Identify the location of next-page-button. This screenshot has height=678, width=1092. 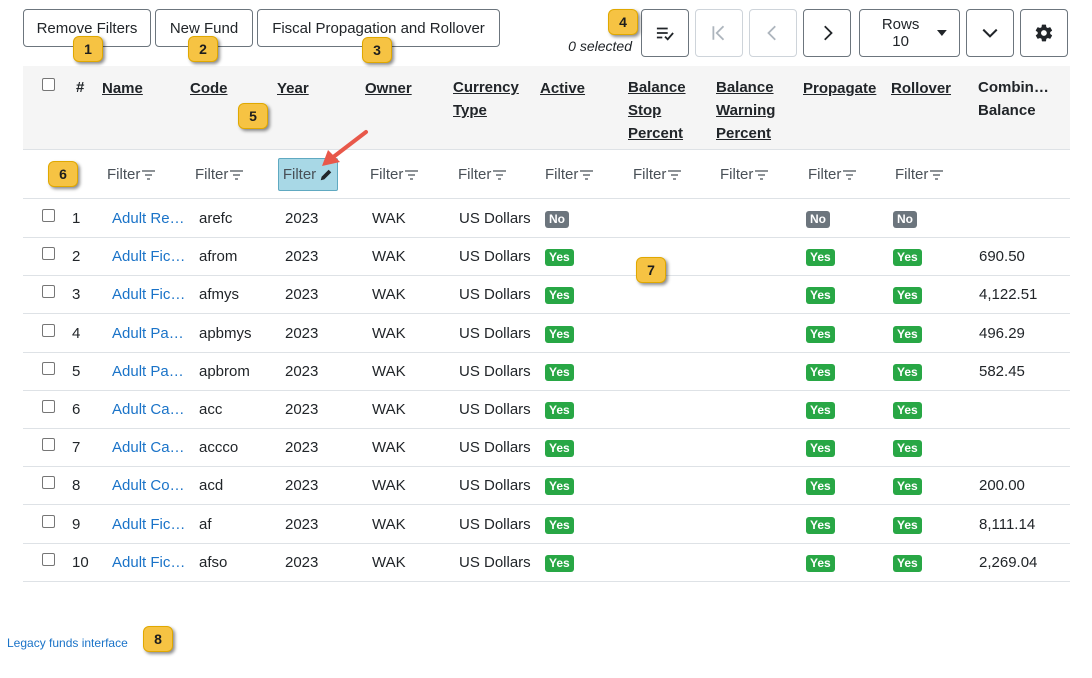
(827, 33).